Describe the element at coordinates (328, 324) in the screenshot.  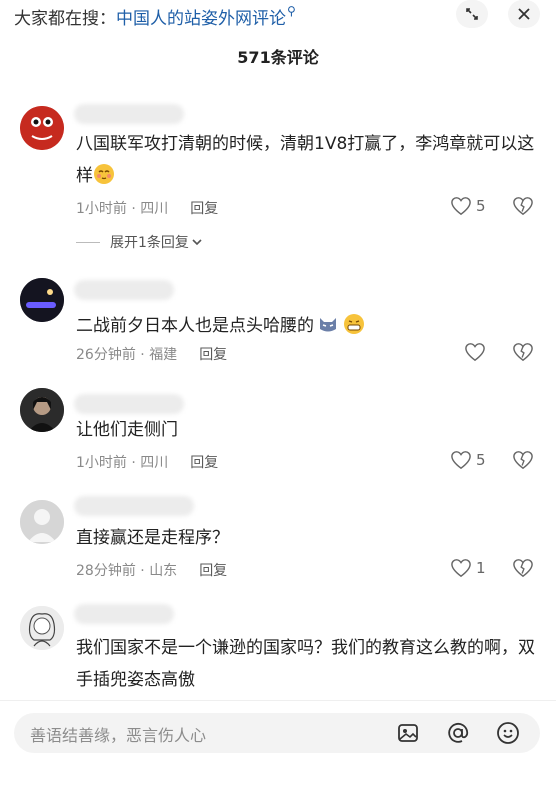
I see `cat-emoji-icon` at that location.